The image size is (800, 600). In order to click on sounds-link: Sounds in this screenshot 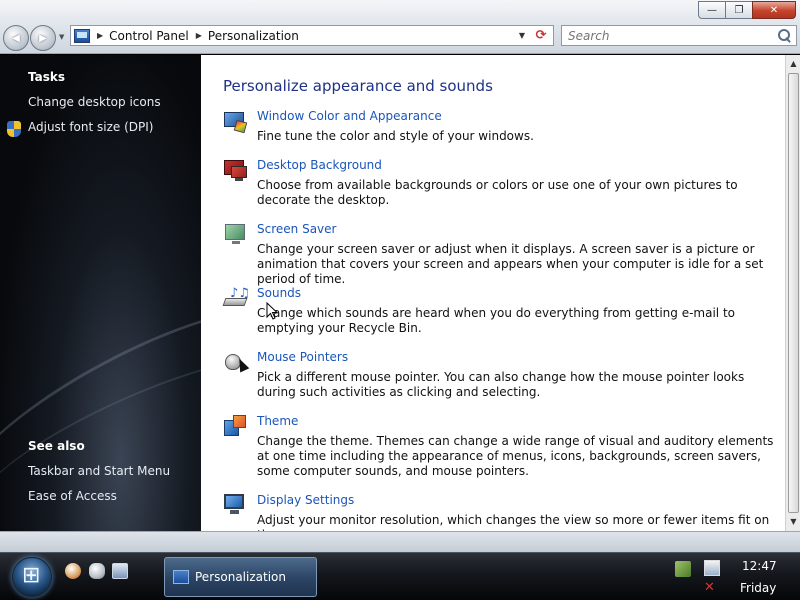, I will do `click(279, 293)`.